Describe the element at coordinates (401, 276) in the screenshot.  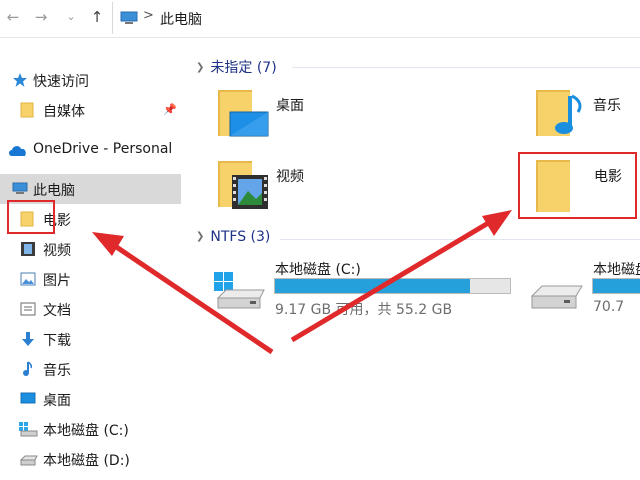
I see `annotation-arrow-right` at that location.